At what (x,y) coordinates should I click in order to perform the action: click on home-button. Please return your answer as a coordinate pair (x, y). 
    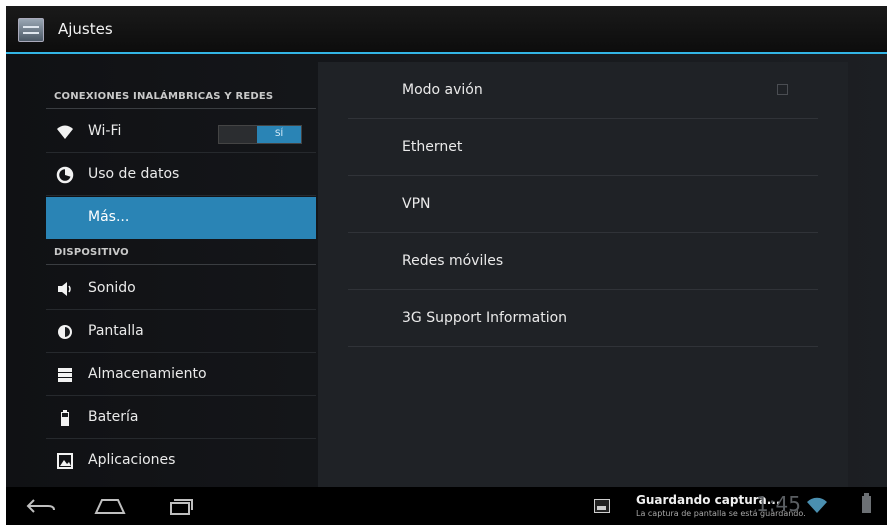
    Looking at the image, I should click on (110, 506).